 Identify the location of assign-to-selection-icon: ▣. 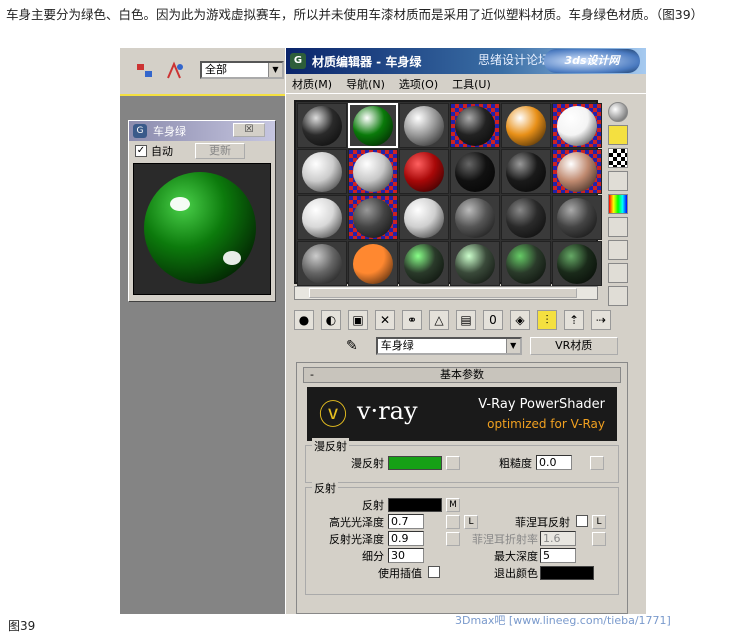
(358, 320).